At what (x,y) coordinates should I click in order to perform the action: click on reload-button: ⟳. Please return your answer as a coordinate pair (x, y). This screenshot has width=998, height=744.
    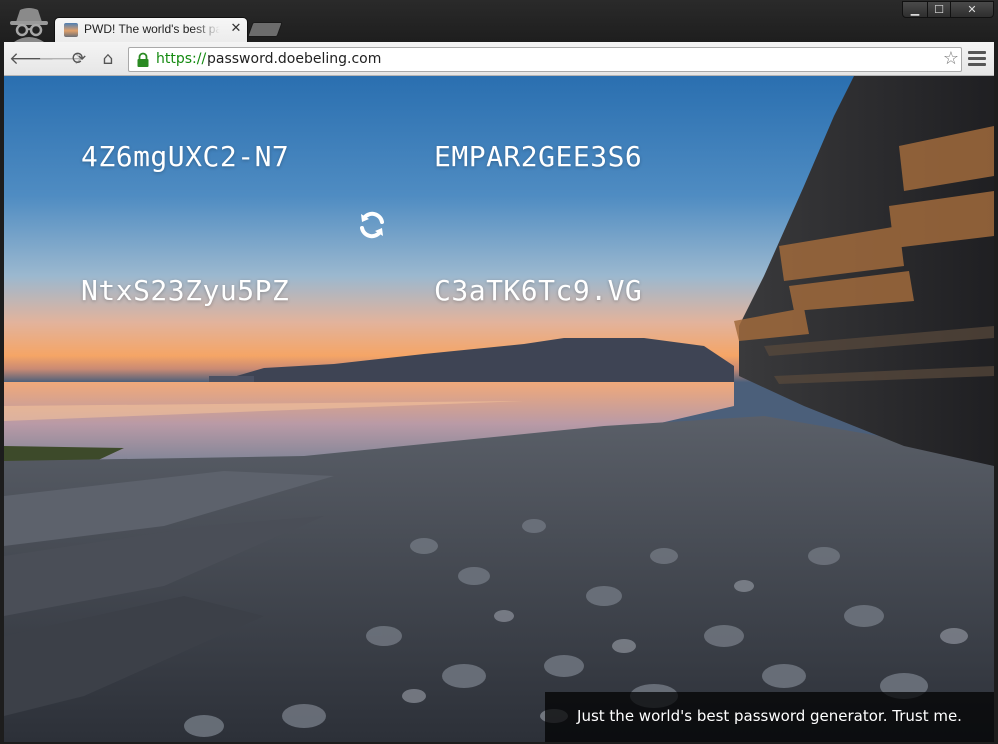
    Looking at the image, I should click on (79, 59).